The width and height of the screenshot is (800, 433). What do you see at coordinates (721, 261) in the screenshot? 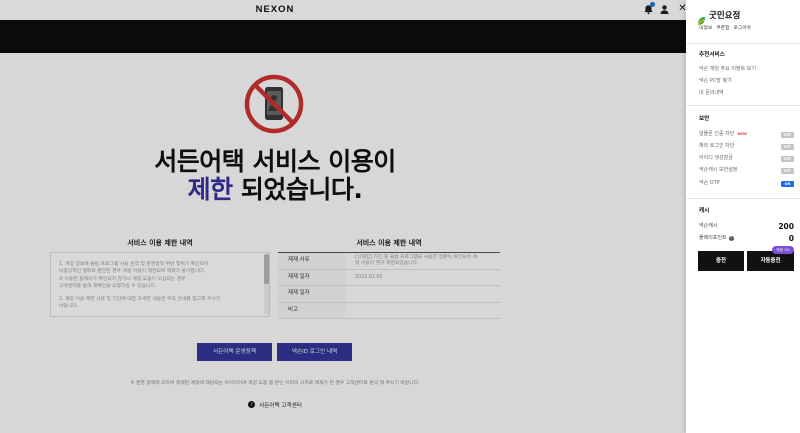
I see `charge-button: 충전` at bounding box center [721, 261].